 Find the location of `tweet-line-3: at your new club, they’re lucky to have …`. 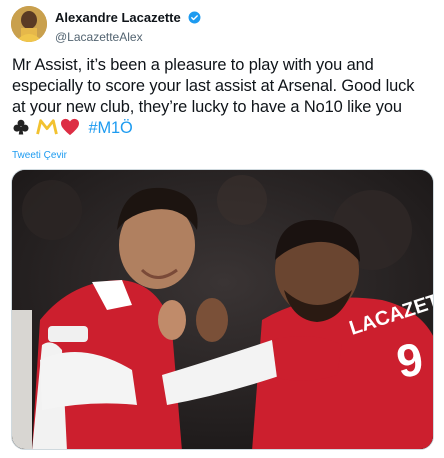

tweet-line-3: at your new club, they’re lucky to have … is located at coordinates (207, 107).